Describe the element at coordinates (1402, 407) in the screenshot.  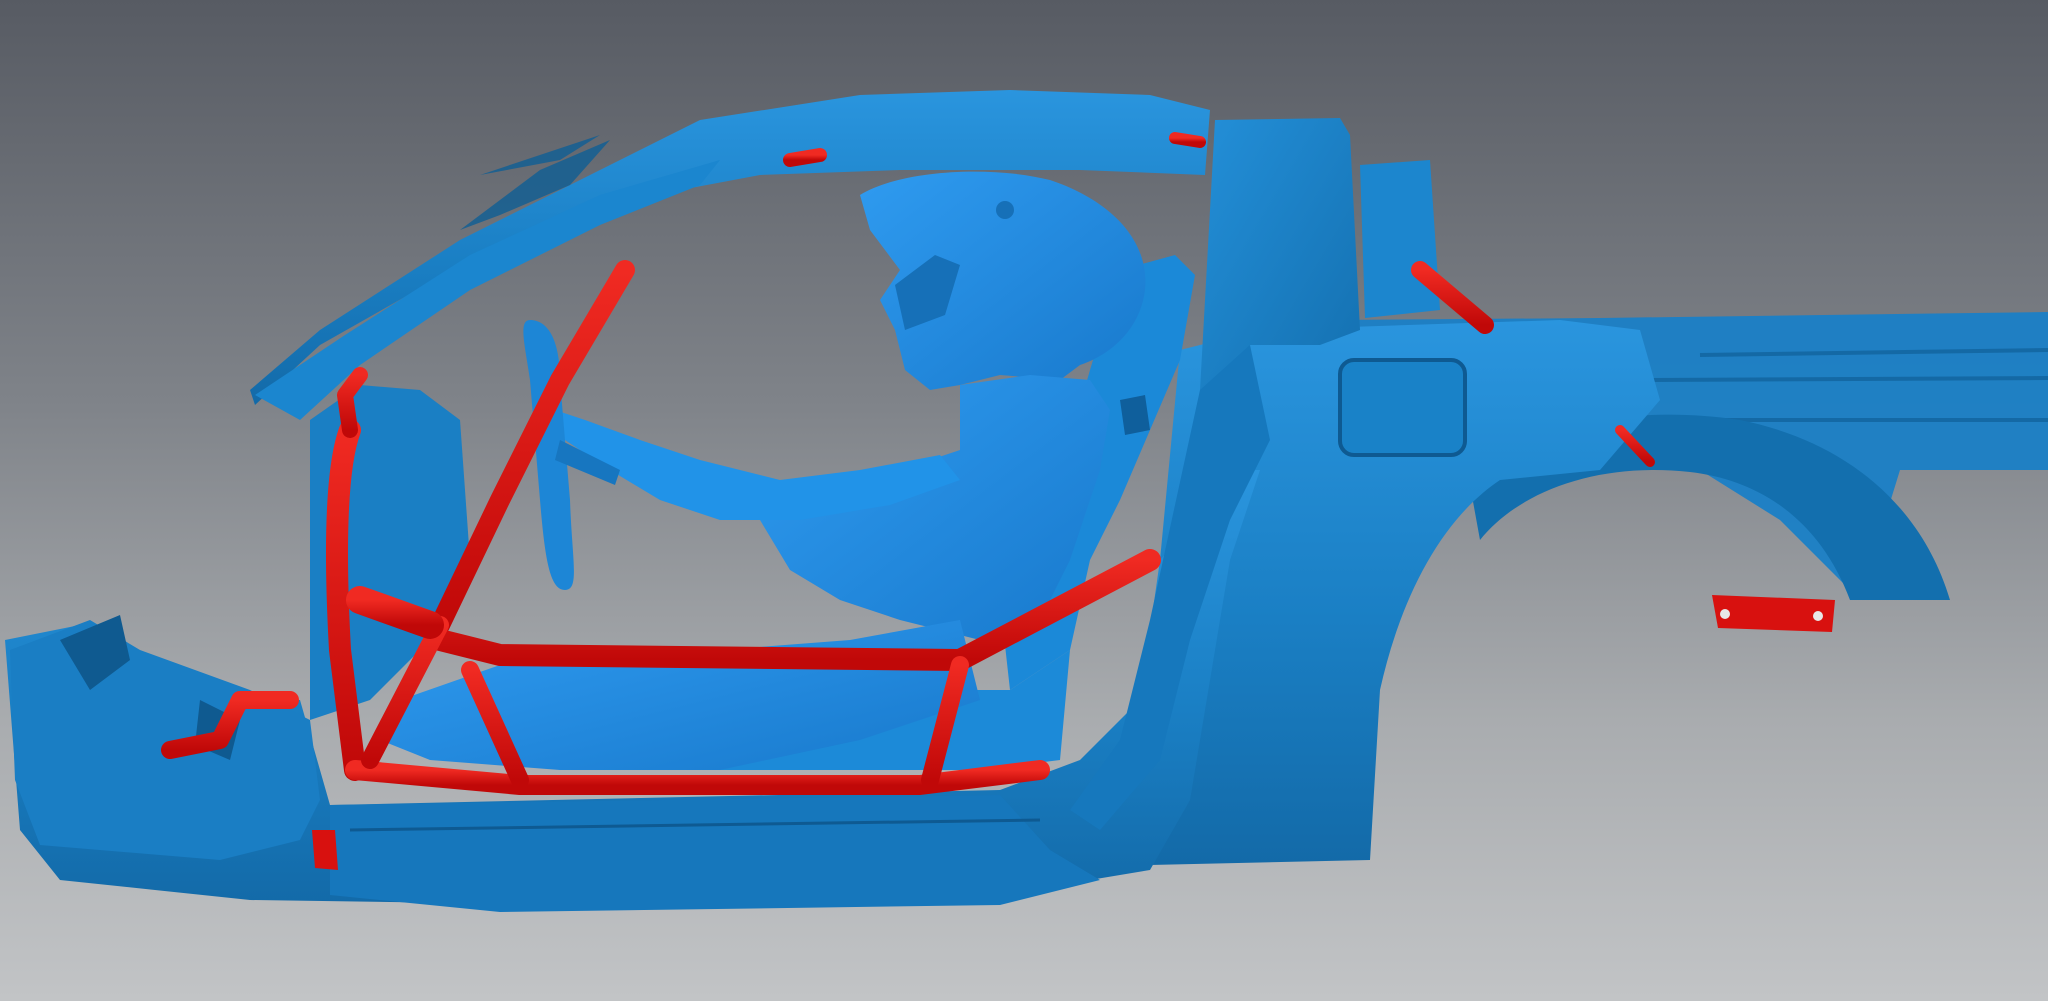
I see `fuel-filler-door` at that location.